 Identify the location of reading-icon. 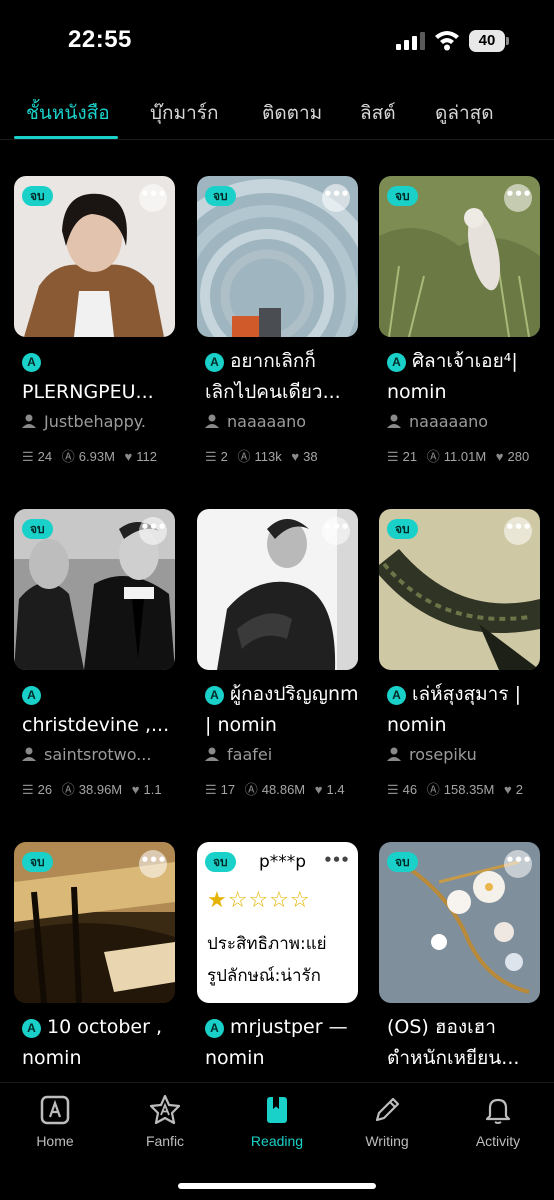
(277, 1110).